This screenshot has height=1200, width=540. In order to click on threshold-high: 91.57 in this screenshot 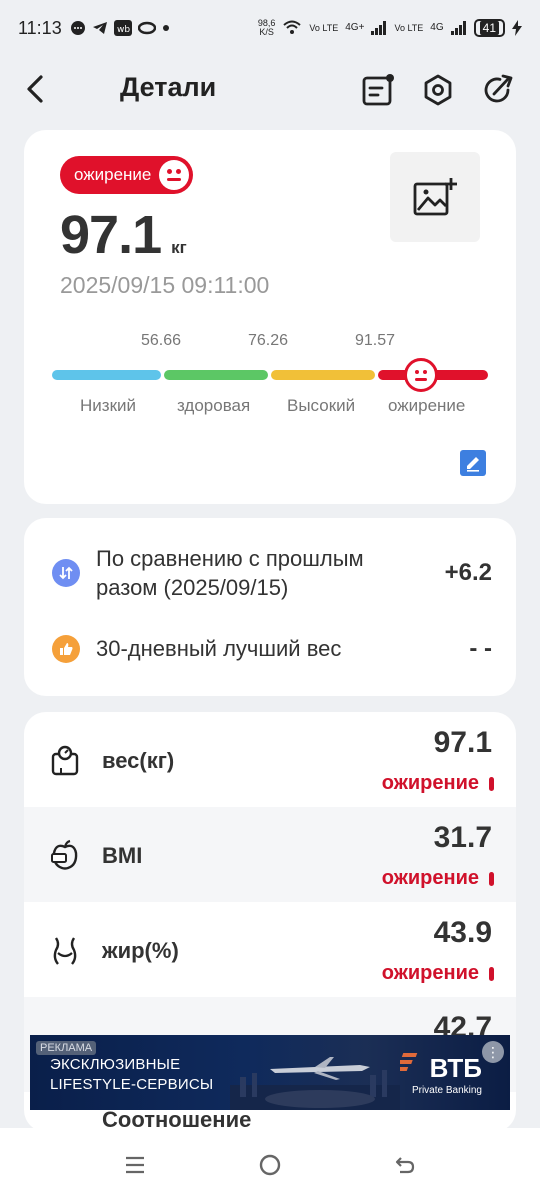, I will do `click(375, 340)`.